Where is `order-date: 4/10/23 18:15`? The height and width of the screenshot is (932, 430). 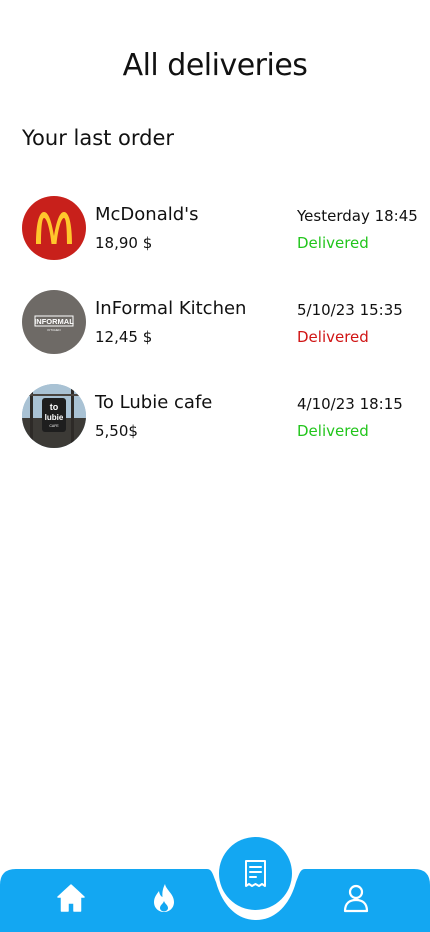 order-date: 4/10/23 18:15 is located at coordinates (350, 404).